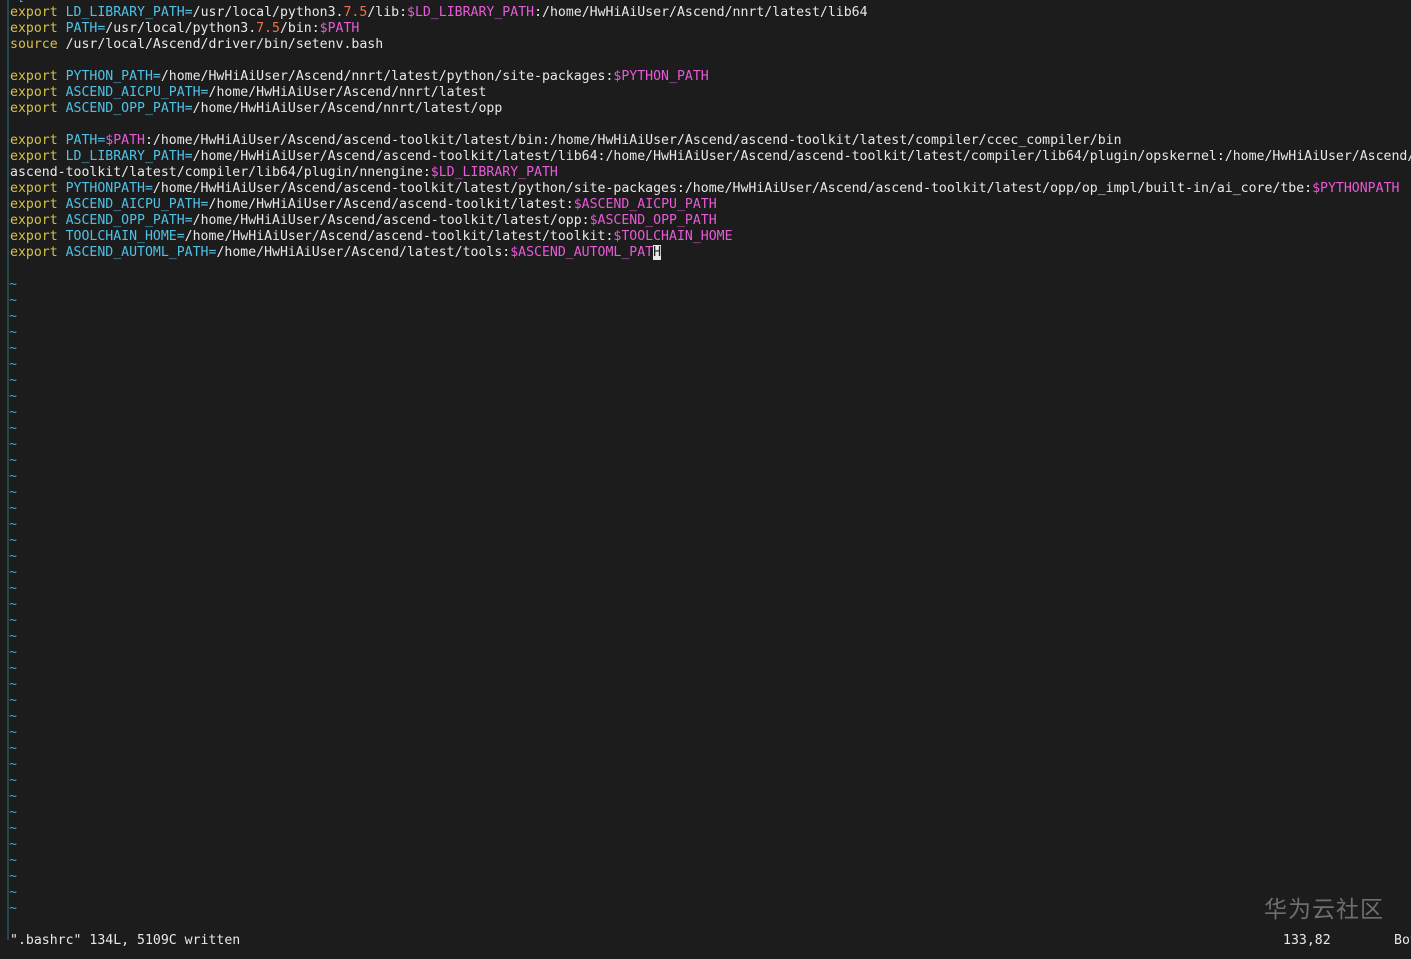 The image size is (1411, 959). What do you see at coordinates (109, 188) in the screenshot?
I see `code-token: PYTHONPATH=` at bounding box center [109, 188].